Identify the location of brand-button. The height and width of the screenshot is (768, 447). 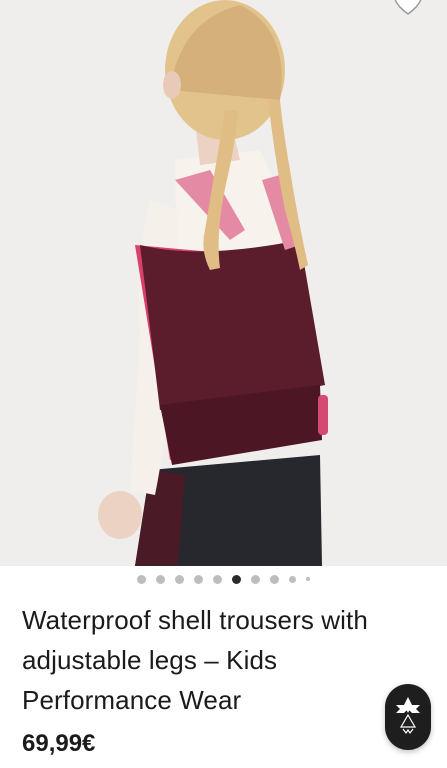
(408, 717).